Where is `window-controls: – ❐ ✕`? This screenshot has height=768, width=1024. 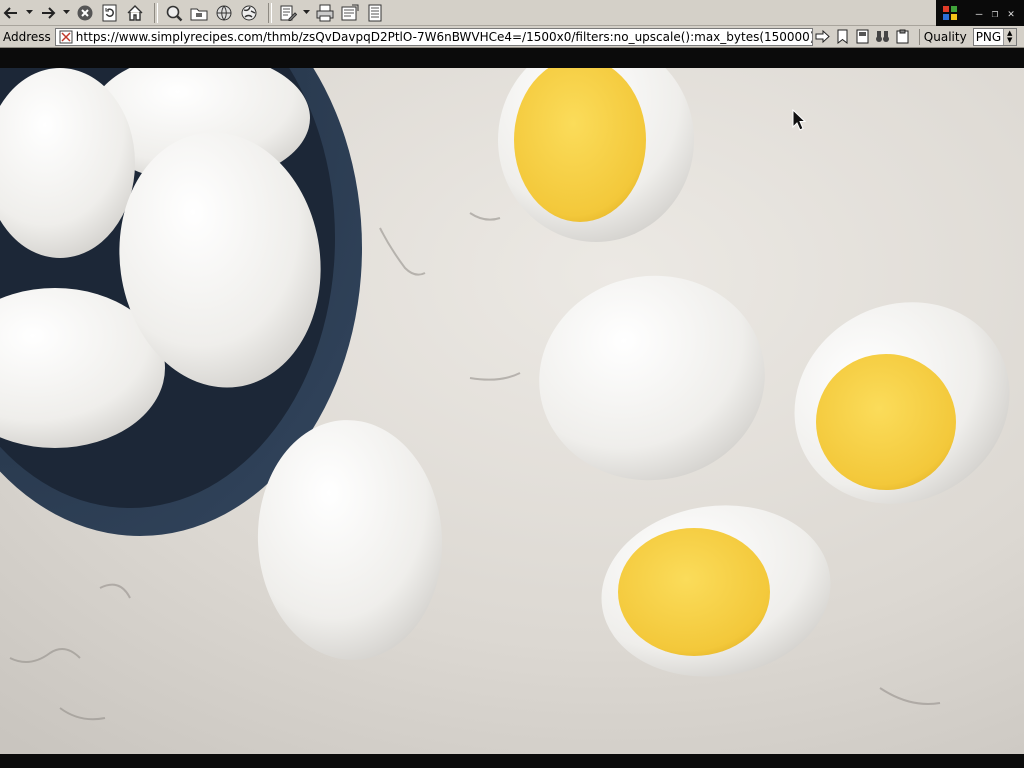 window-controls: – ❐ ✕ is located at coordinates (980, 13).